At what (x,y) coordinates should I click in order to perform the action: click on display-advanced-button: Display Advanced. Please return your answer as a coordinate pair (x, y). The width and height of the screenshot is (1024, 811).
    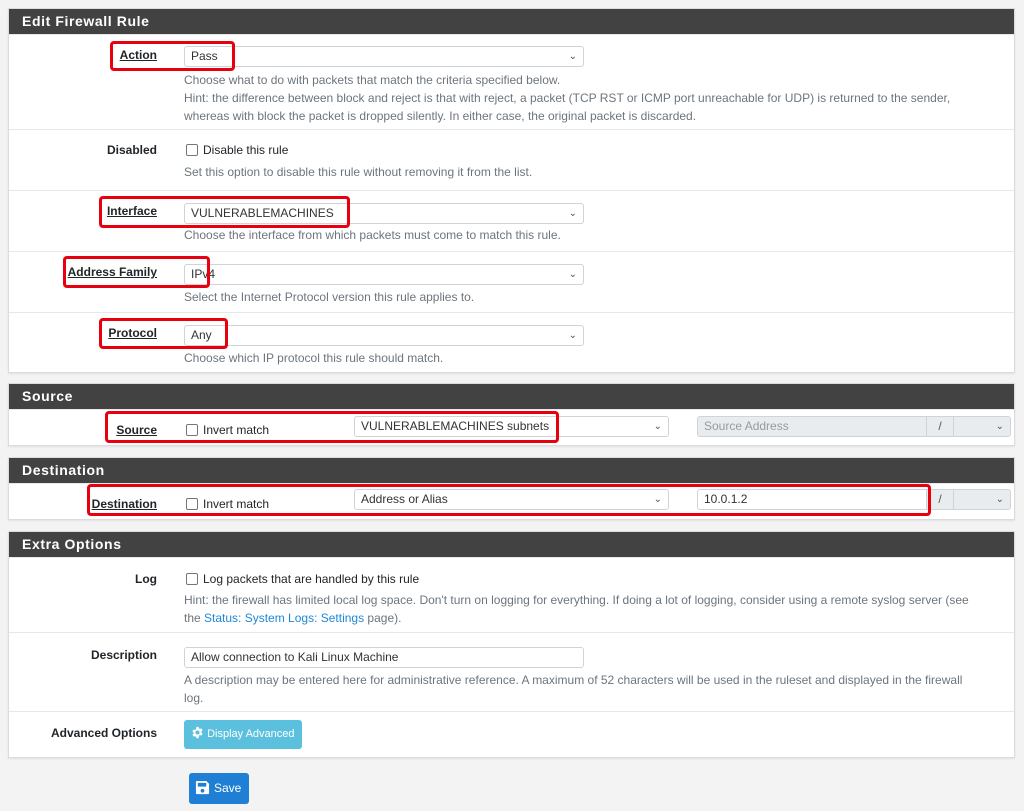
    Looking at the image, I should click on (243, 734).